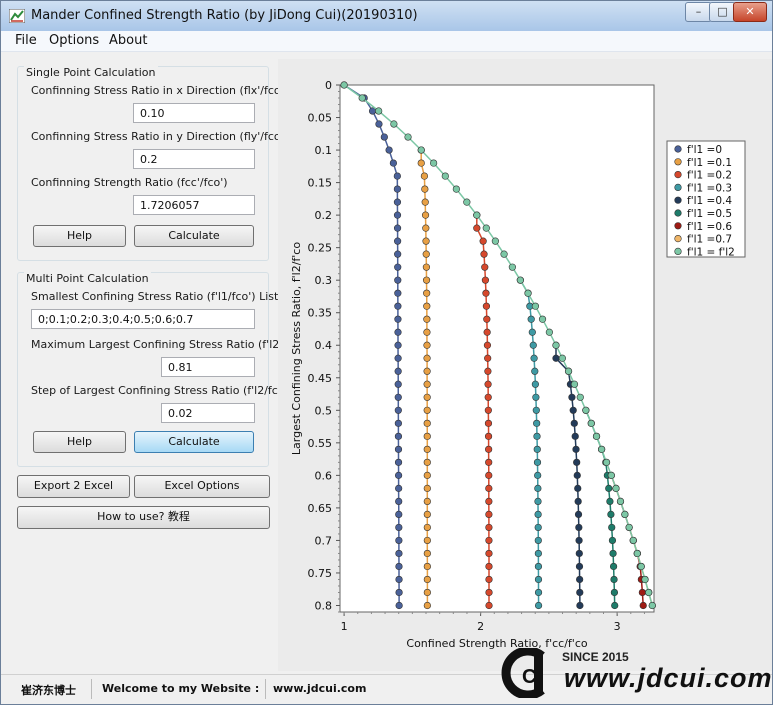 The height and width of the screenshot is (705, 773). Describe the element at coordinates (709, 163) in the screenshot. I see `legend-label: f'l1 =0.1` at that location.